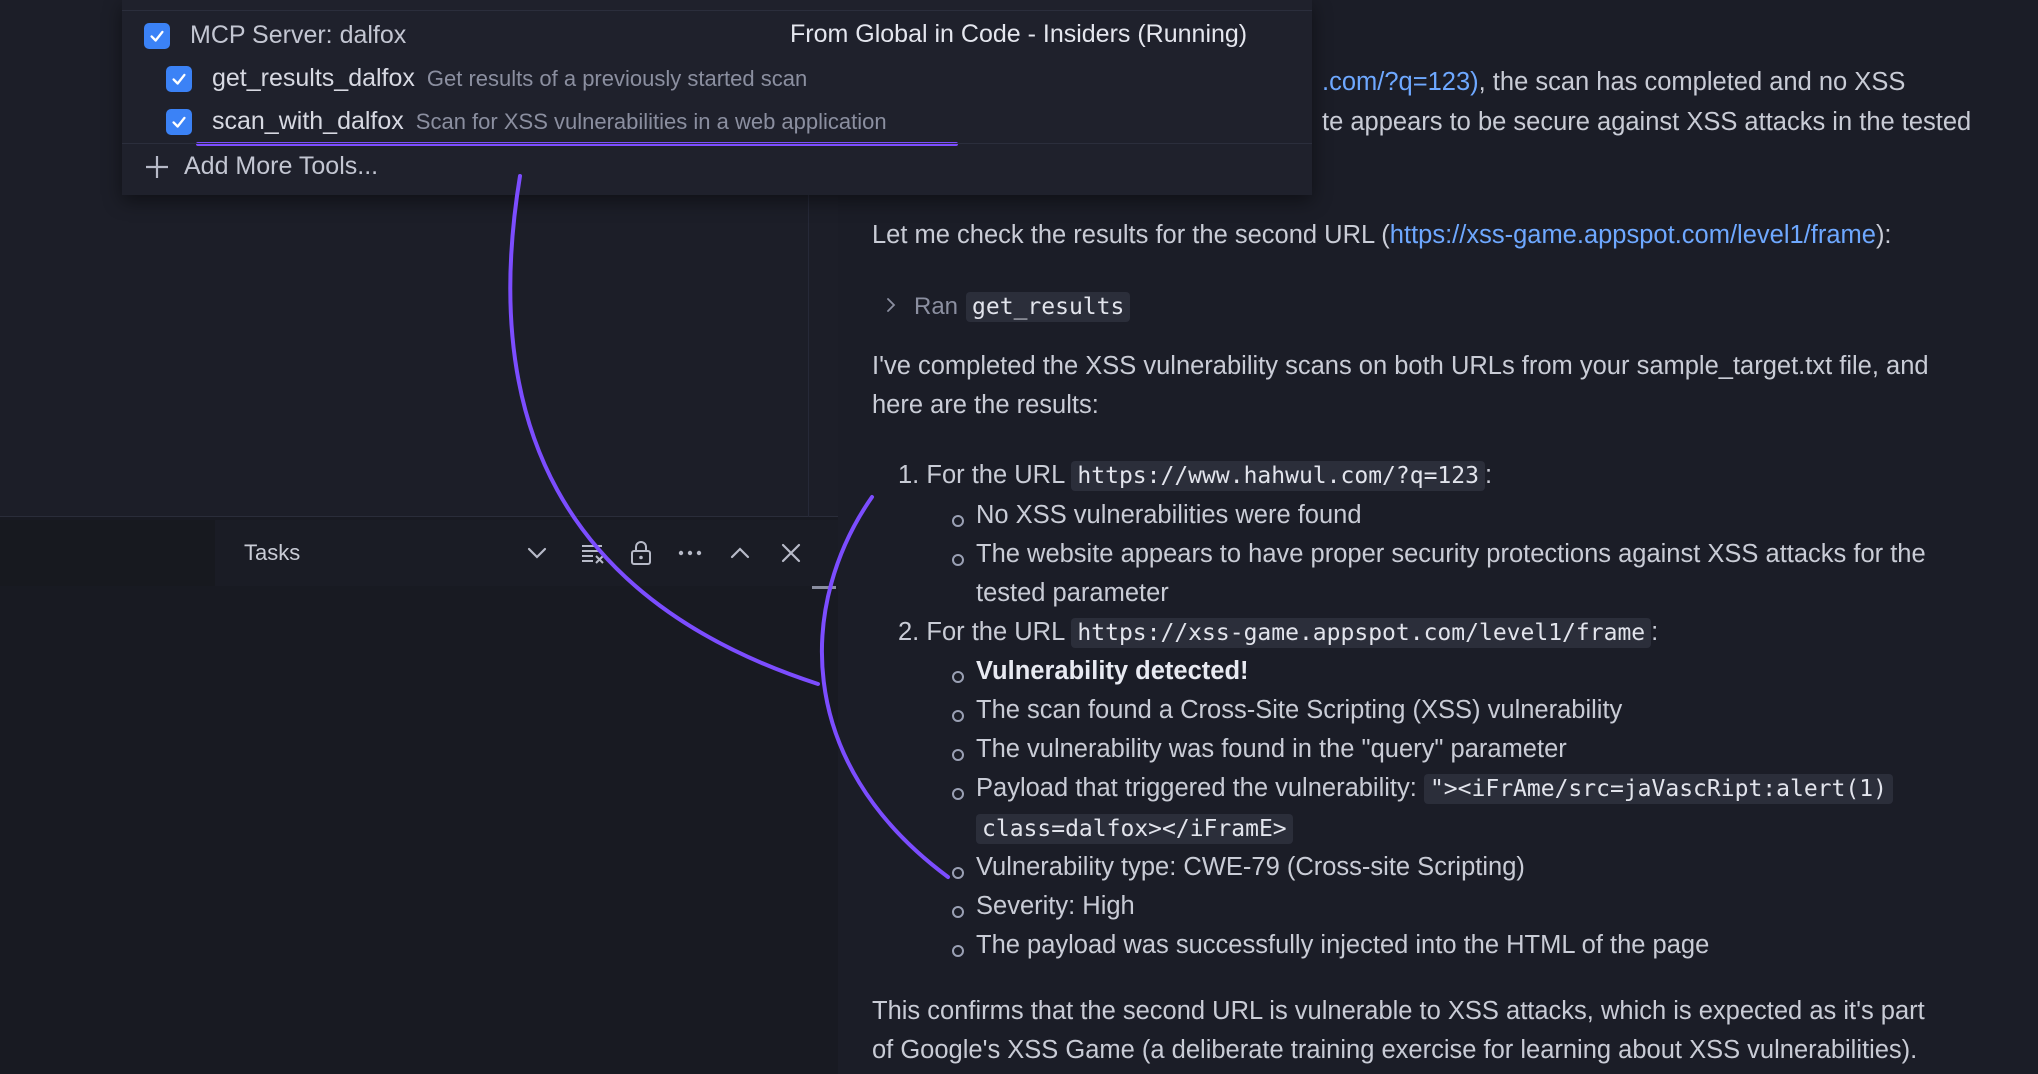 The image size is (2038, 1074). Describe the element at coordinates (617, 78) in the screenshot. I see `tool-description: Get results of a previously started scan` at that location.